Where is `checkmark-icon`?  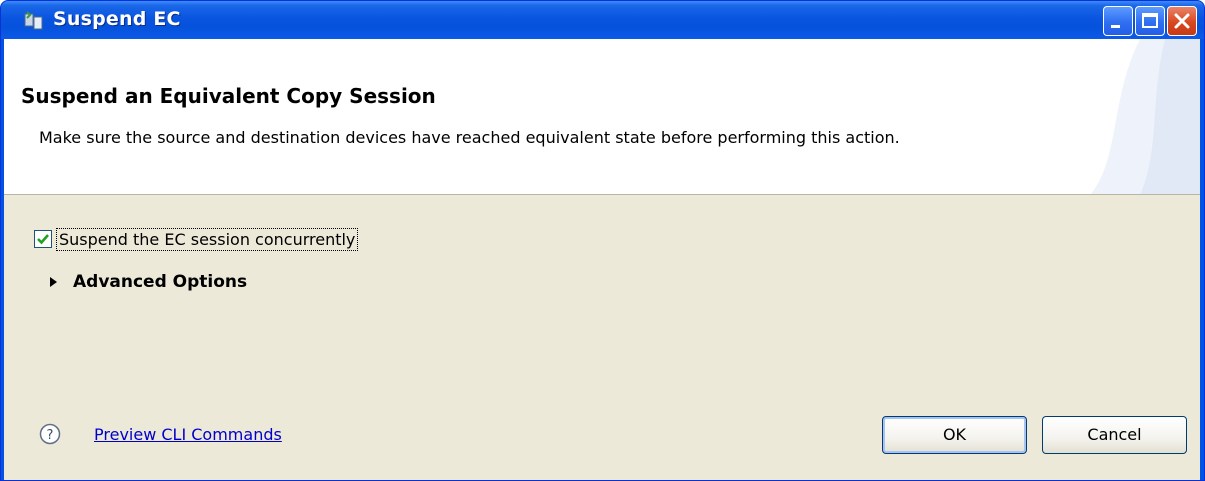
checkmark-icon is located at coordinates (43, 239).